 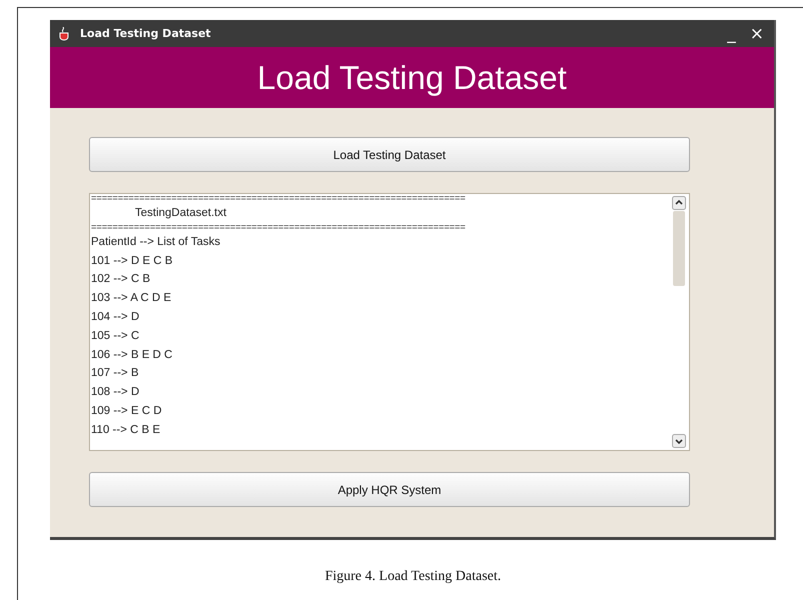 I want to click on text-line: PatientId --> List of Tasks, so click(x=156, y=242).